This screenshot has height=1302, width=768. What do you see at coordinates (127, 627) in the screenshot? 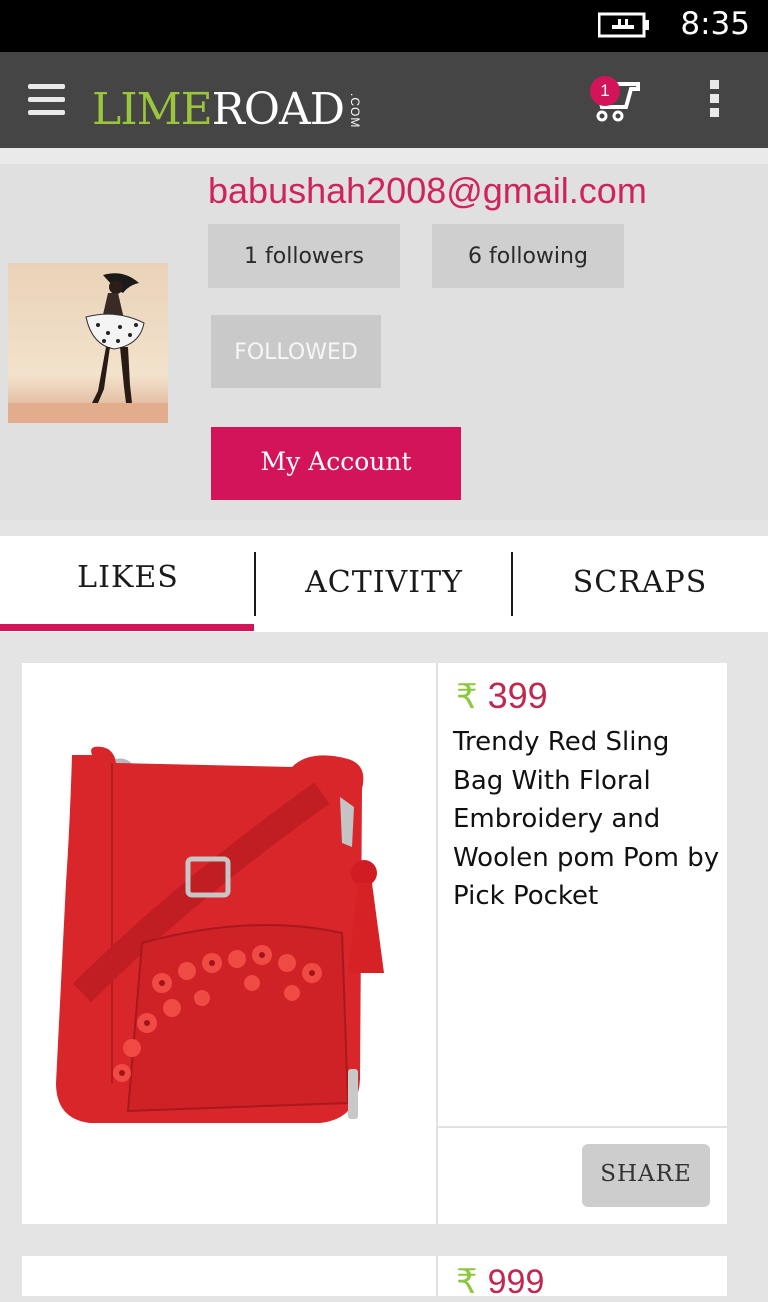
I see `active-tab-indicator` at bounding box center [127, 627].